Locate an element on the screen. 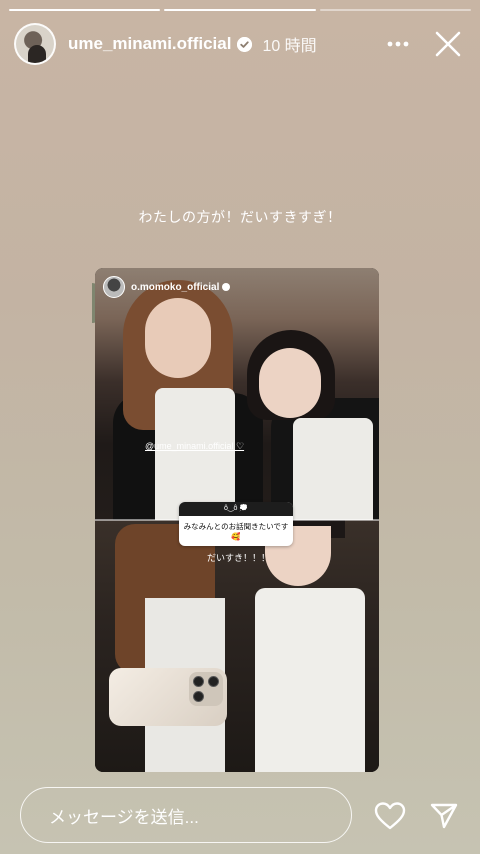 The image size is (480, 854). camera-module is located at coordinates (206, 689).